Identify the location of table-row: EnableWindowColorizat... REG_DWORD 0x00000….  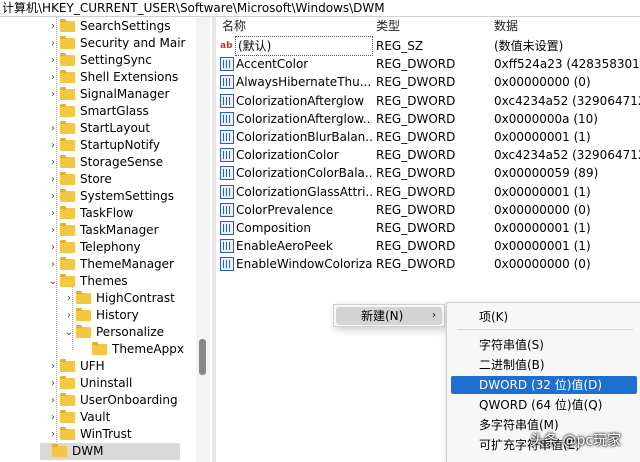
(428, 264).